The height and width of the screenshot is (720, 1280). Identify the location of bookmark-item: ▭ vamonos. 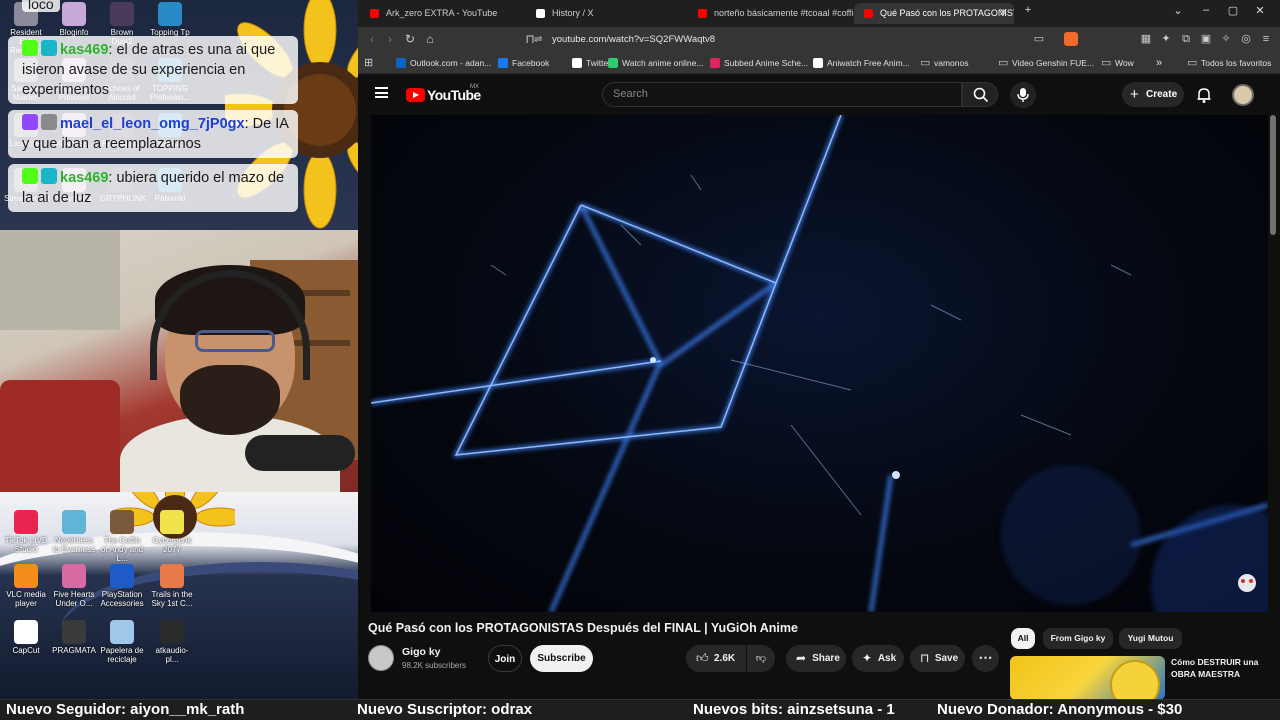
(944, 63).